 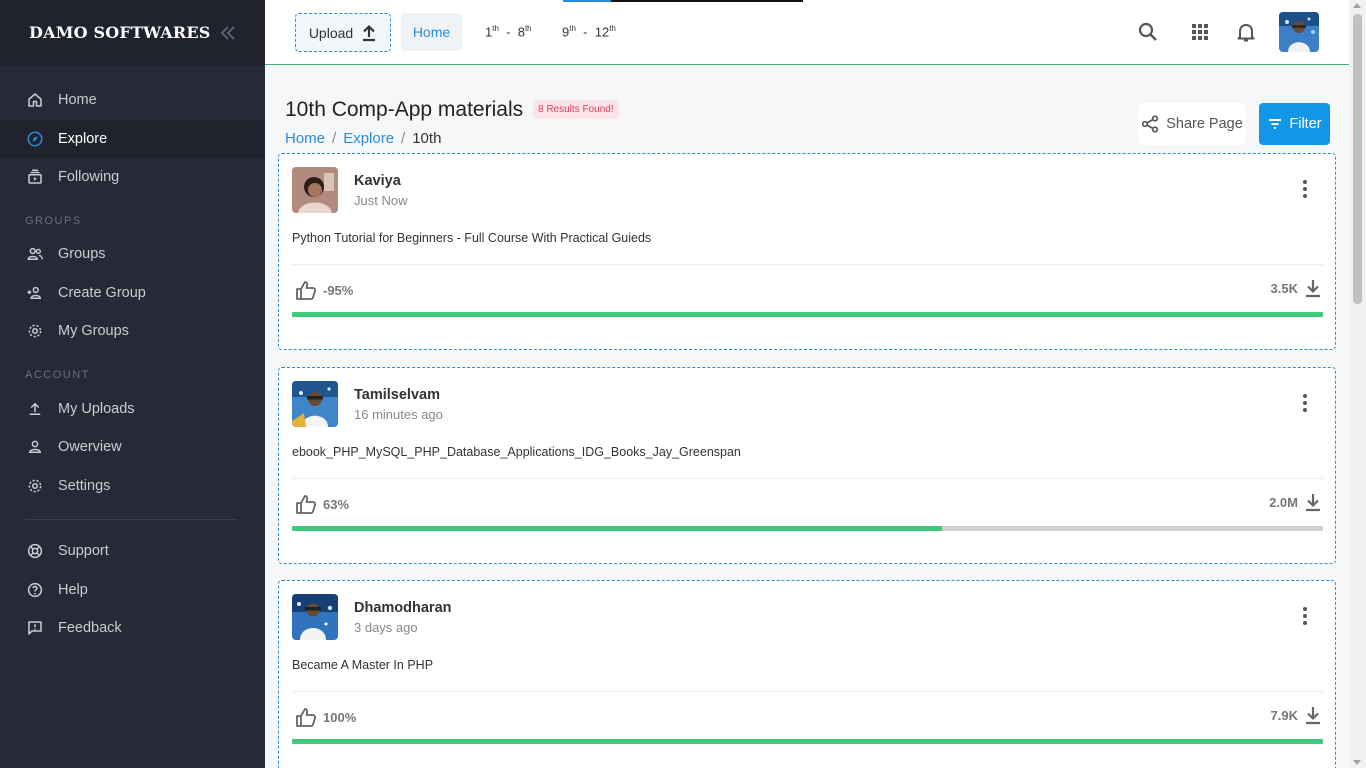 What do you see at coordinates (132, 331) in the screenshot?
I see `sidebar-item-my-groups: My Groups` at bounding box center [132, 331].